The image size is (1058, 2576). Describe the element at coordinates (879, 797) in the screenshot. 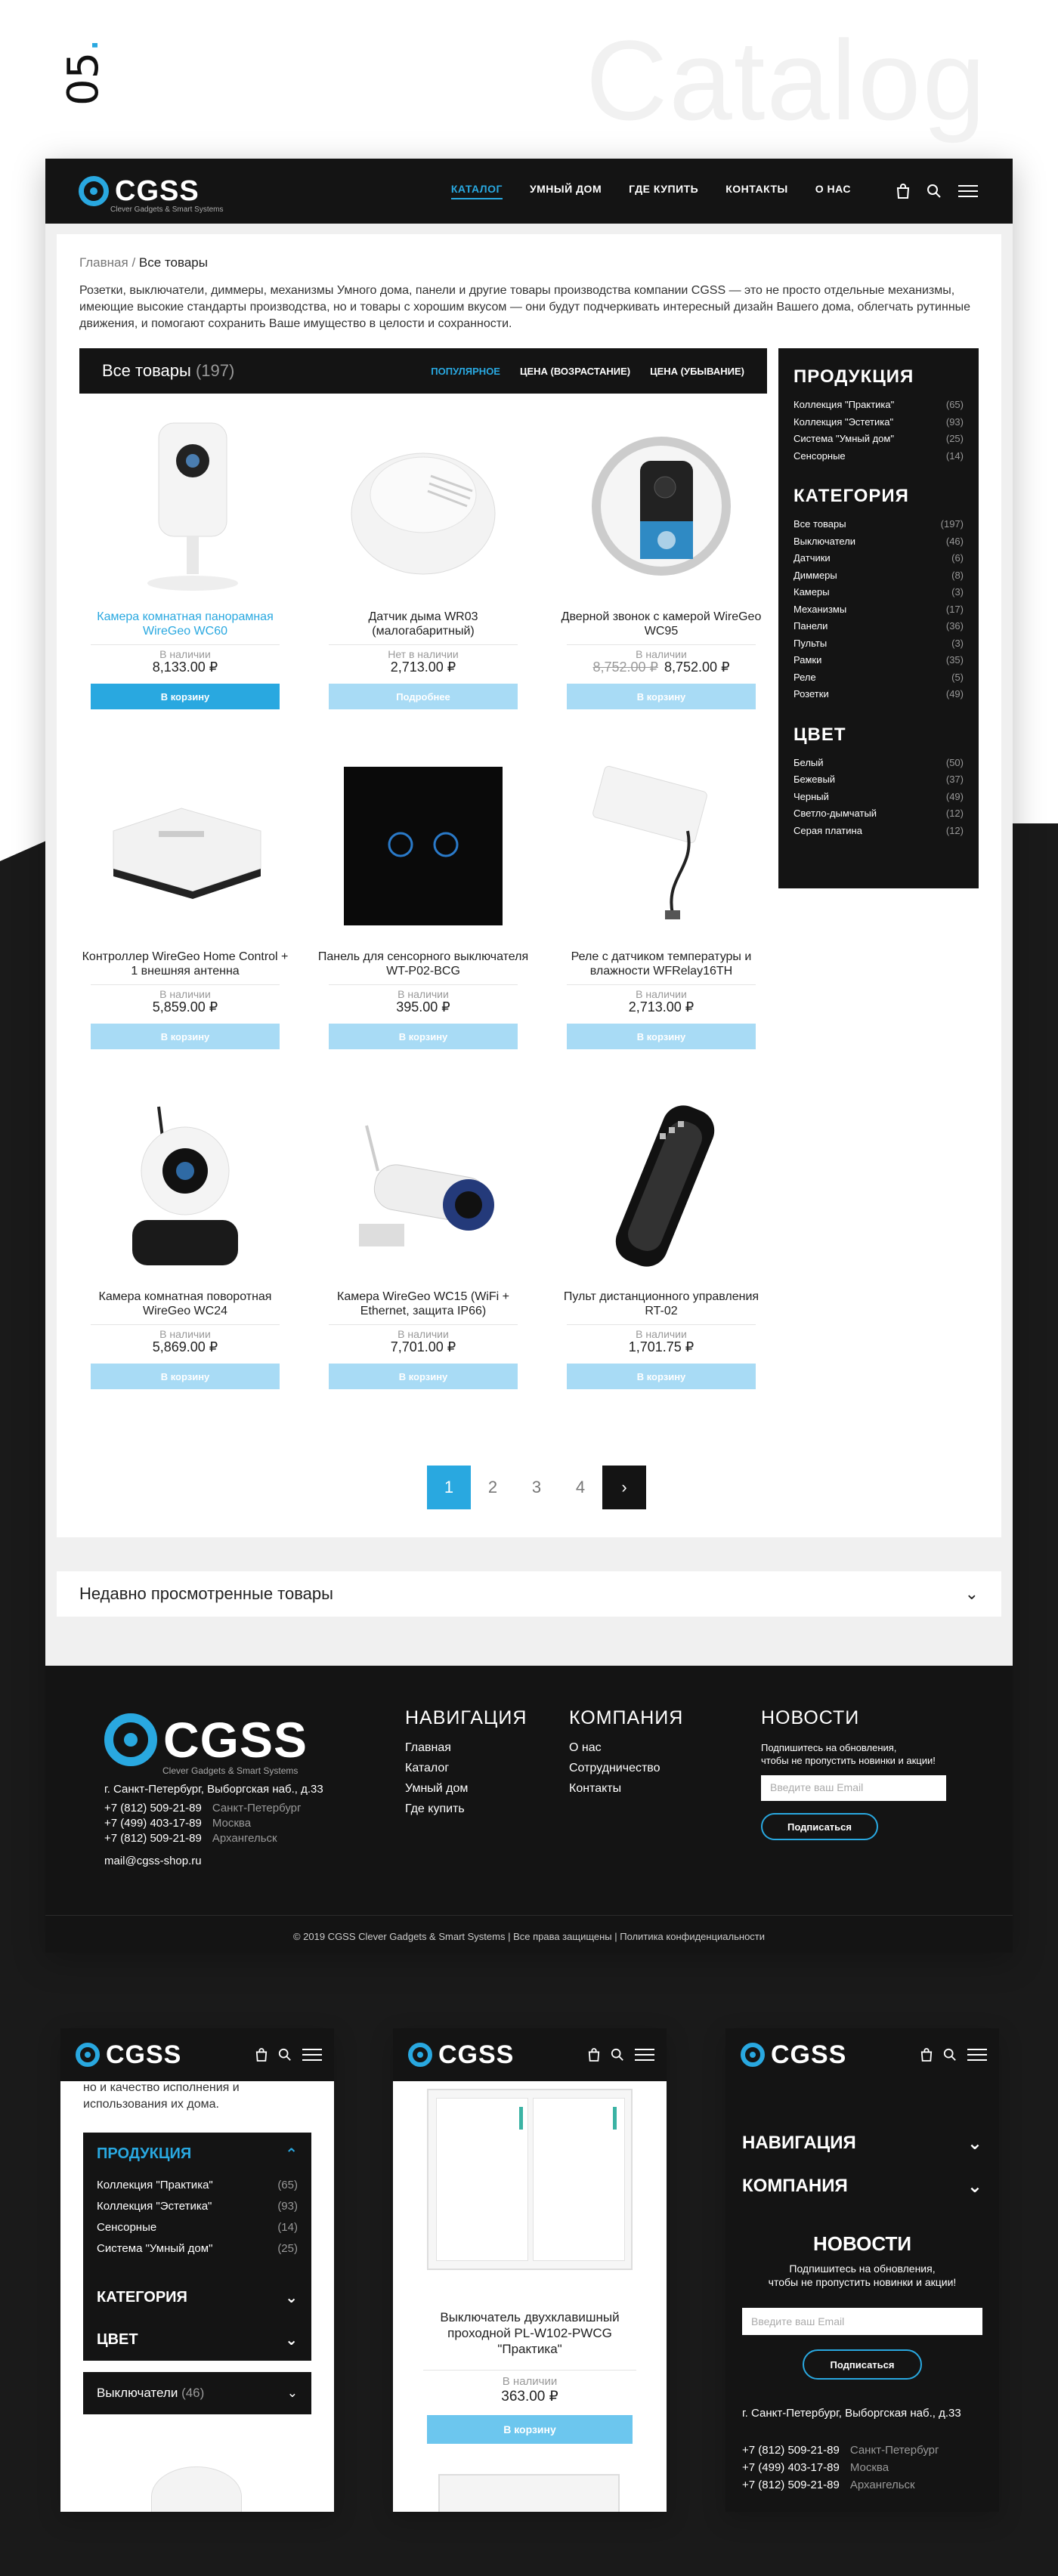

I see `filter-item: Черный (49)` at that location.